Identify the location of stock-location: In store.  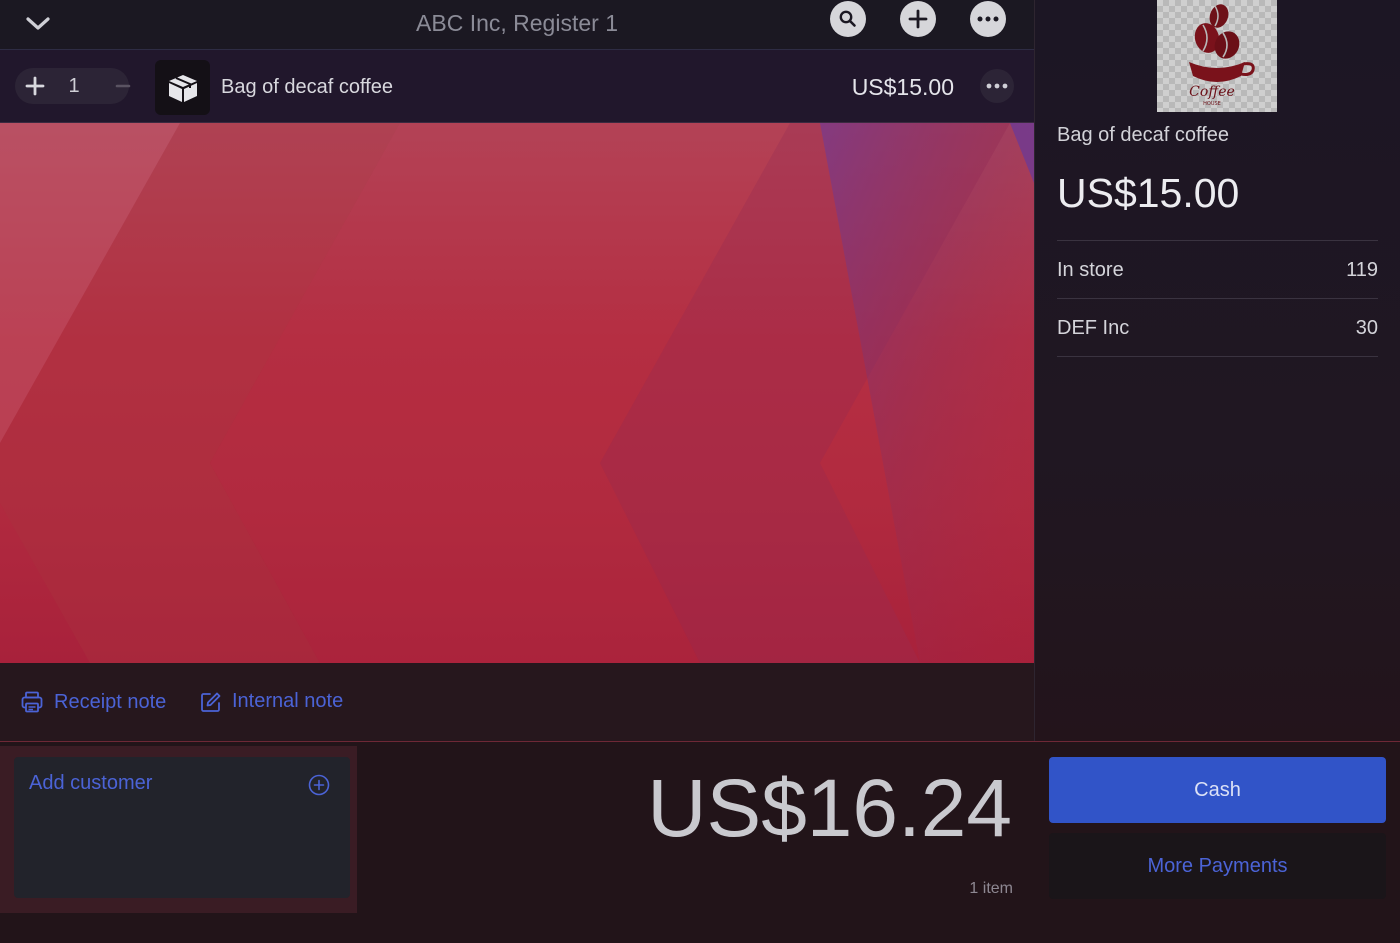
(1090, 270).